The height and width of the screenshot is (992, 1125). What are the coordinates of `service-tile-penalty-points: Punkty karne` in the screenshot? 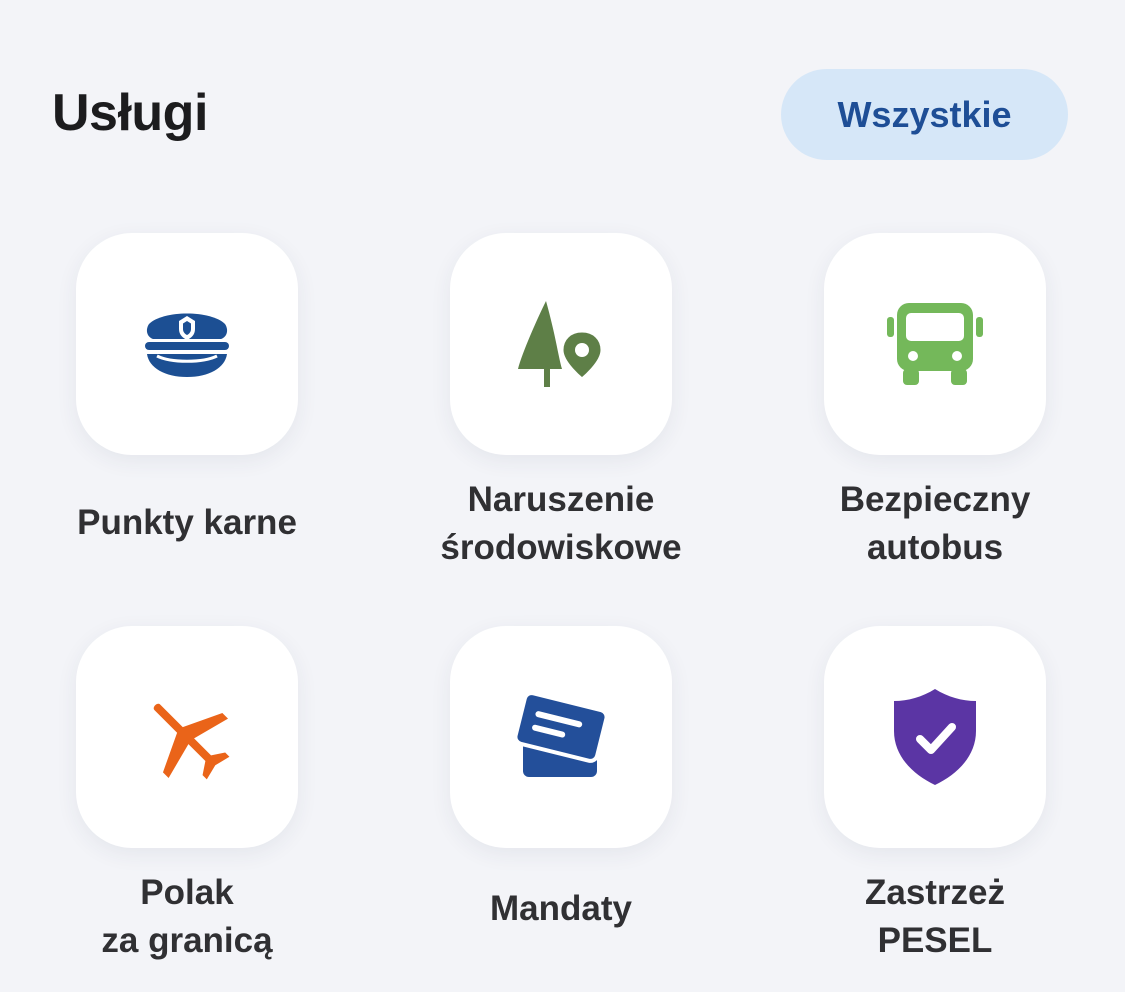 It's located at (187, 387).